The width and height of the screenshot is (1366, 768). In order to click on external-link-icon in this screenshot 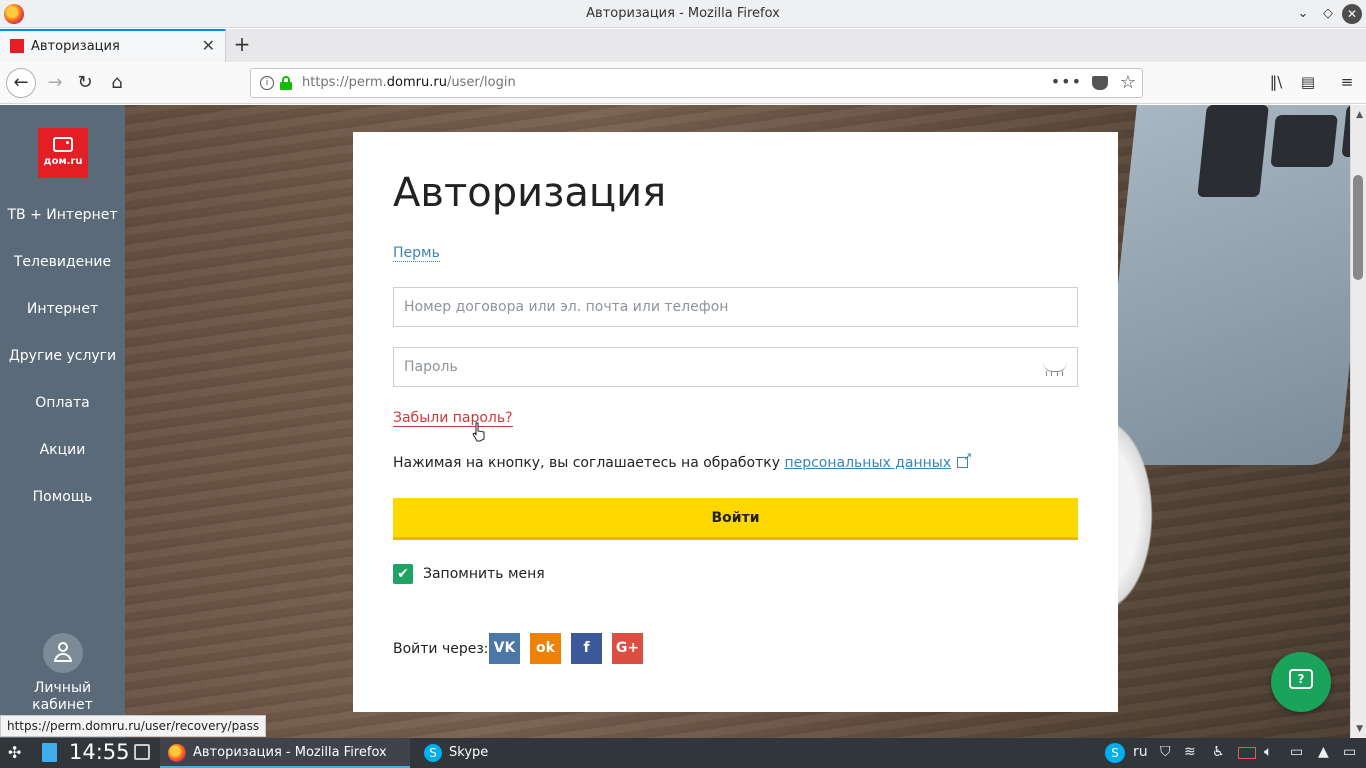, I will do `click(964, 459)`.